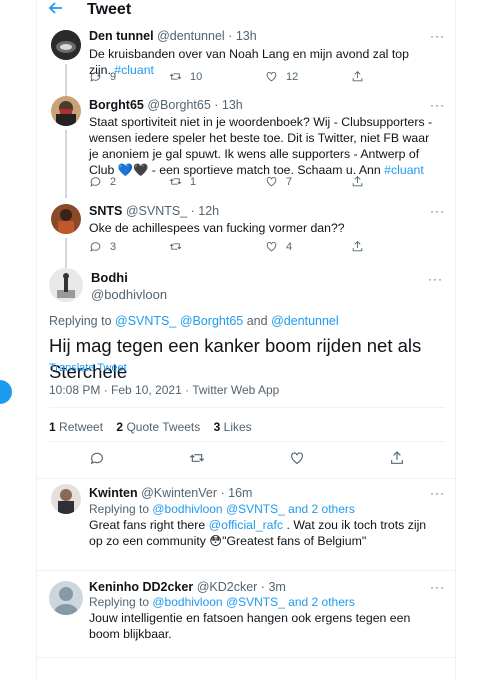  I want to click on reply-button, so click(97, 459).